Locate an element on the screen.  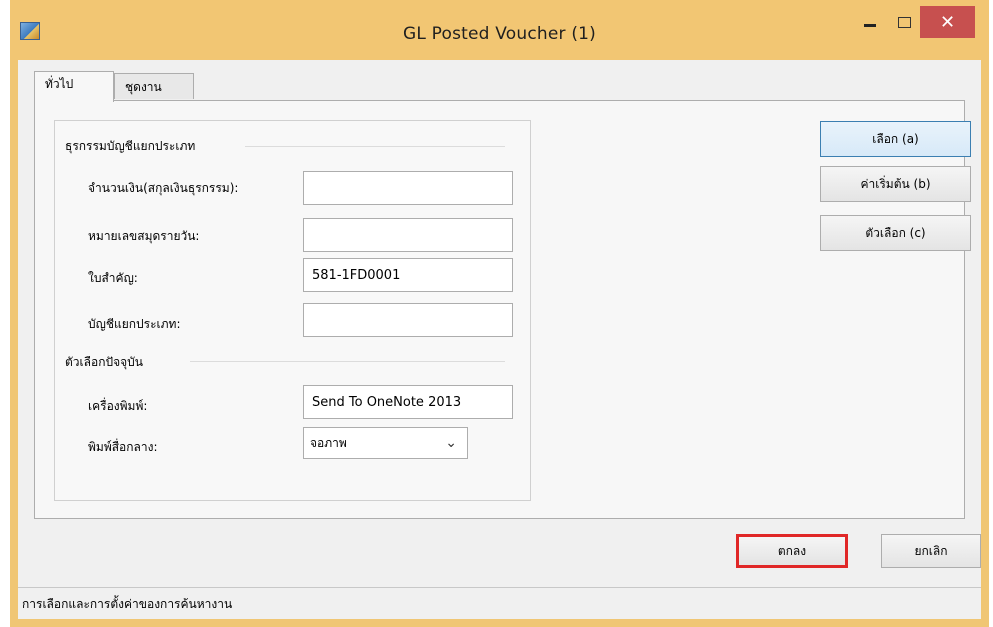
amount-field is located at coordinates (408, 188).